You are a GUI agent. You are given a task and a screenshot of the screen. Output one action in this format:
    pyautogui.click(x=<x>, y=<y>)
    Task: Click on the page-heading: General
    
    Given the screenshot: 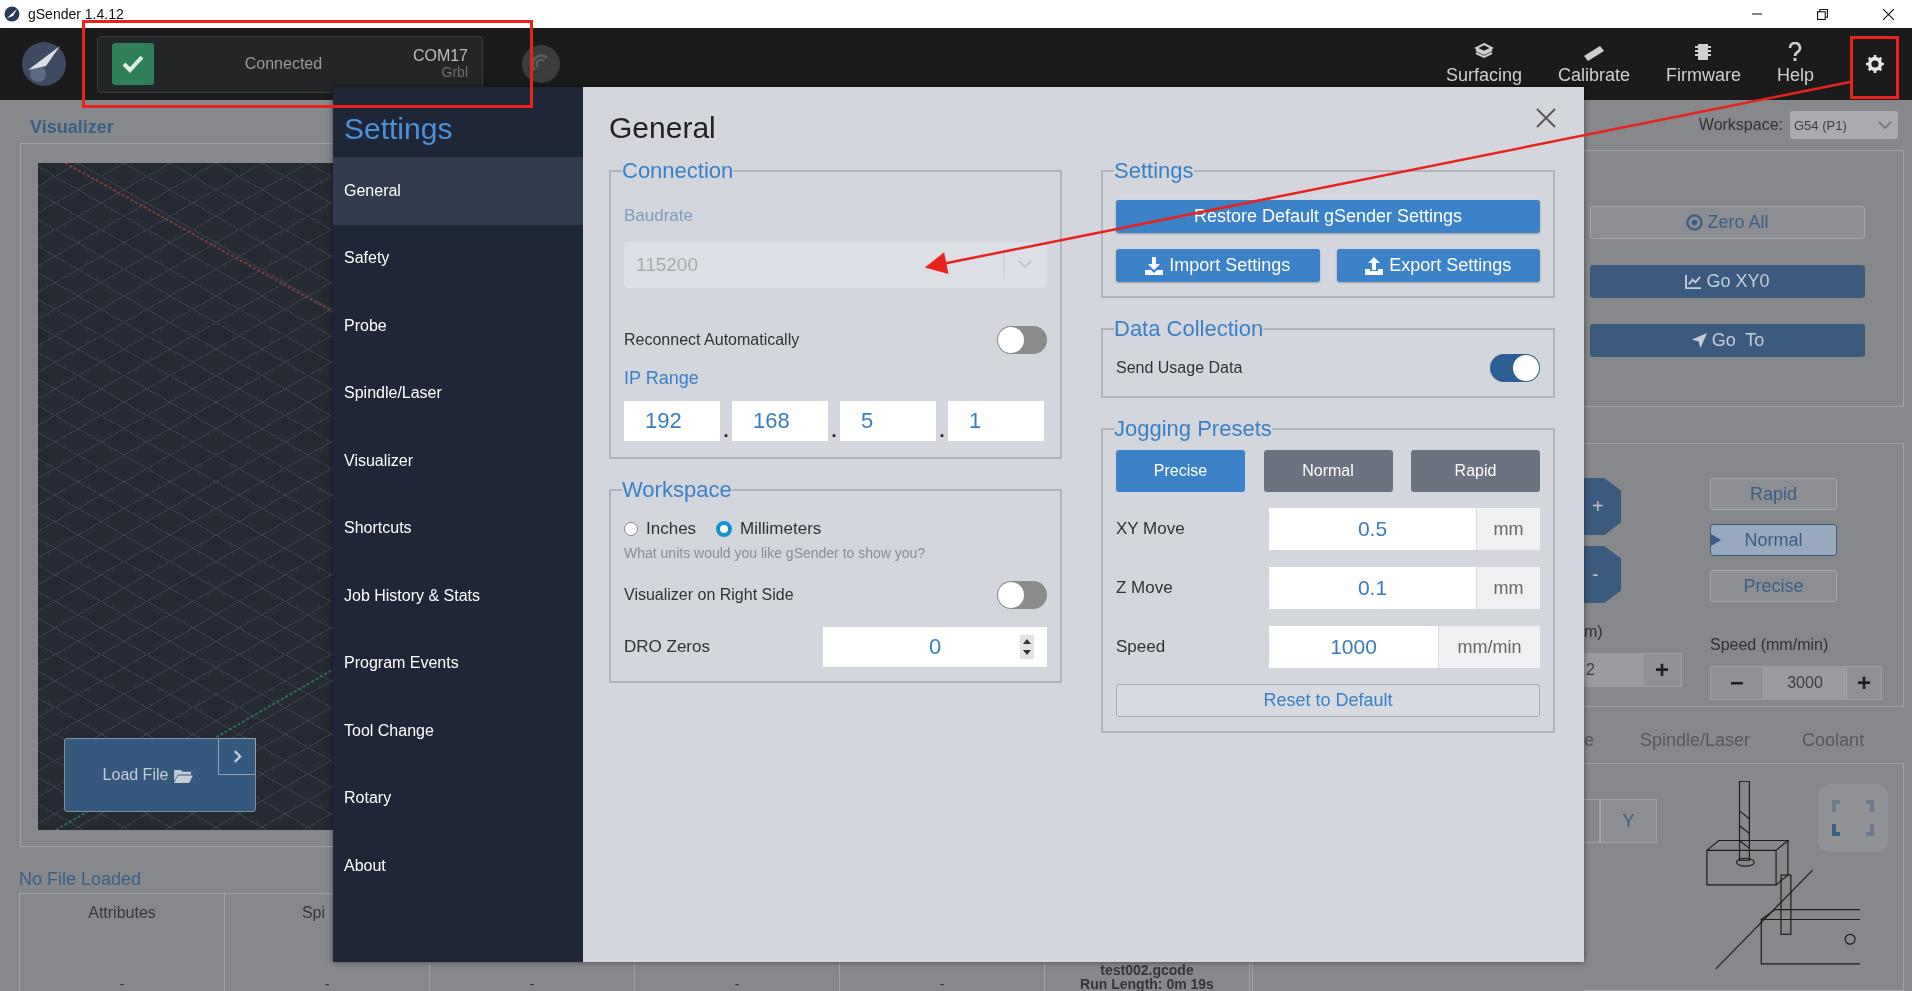 What is the action you would take?
    pyautogui.click(x=662, y=127)
    